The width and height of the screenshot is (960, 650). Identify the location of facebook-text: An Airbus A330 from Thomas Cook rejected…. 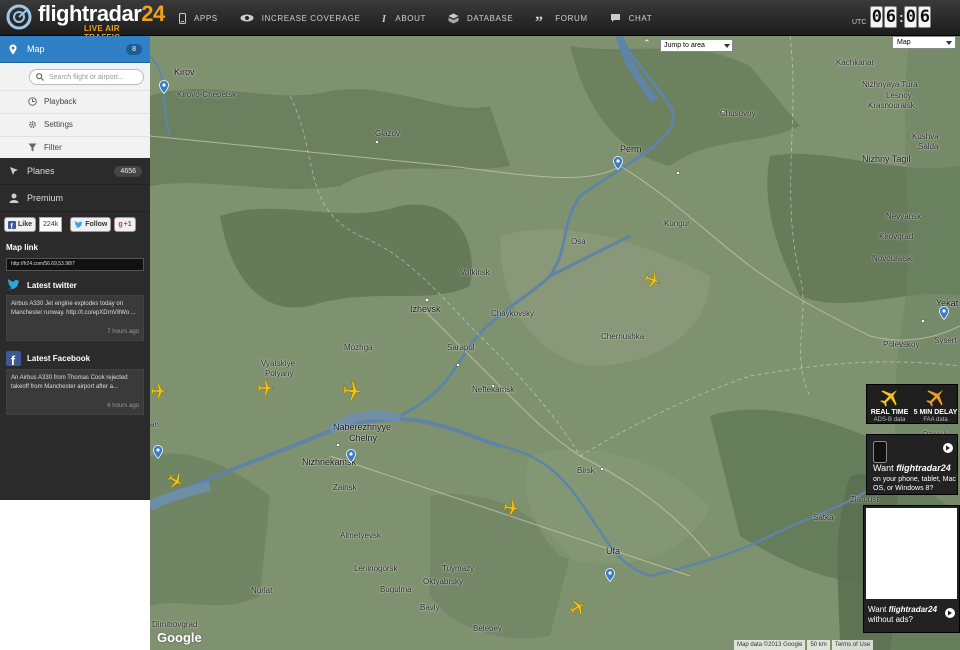
(69, 382).